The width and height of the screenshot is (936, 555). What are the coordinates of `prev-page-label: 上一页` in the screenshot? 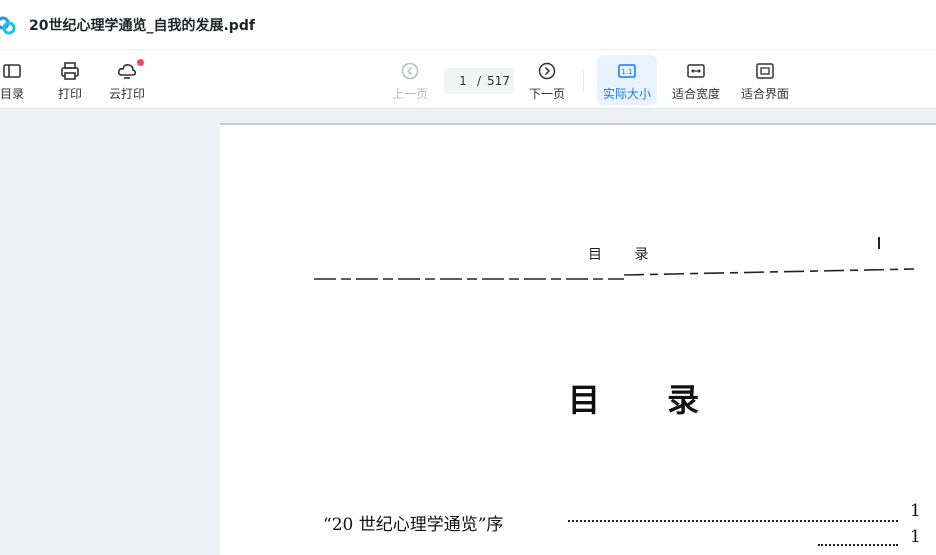 It's located at (409, 94).